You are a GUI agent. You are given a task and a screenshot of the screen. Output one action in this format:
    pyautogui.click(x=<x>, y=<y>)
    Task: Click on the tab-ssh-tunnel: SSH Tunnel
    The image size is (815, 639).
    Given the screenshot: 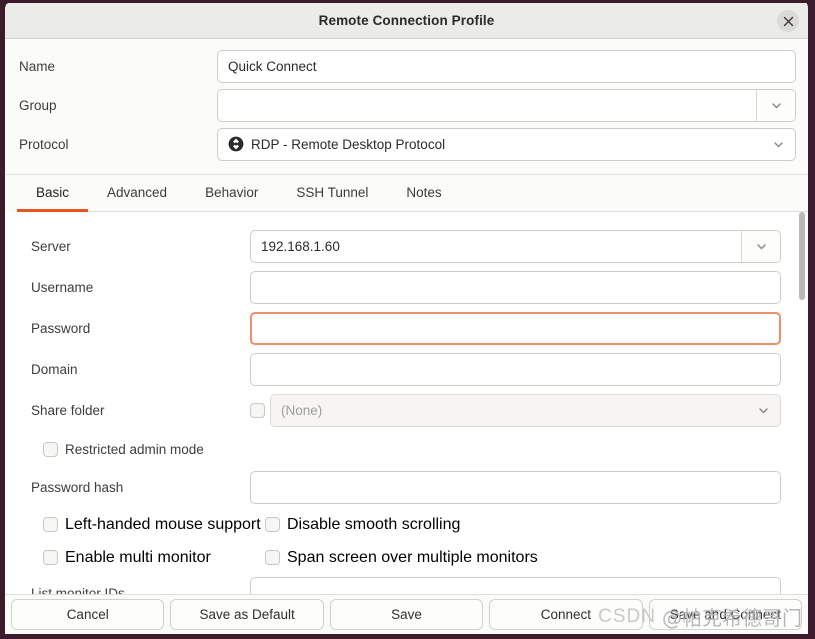 What is the action you would take?
    pyautogui.click(x=332, y=194)
    